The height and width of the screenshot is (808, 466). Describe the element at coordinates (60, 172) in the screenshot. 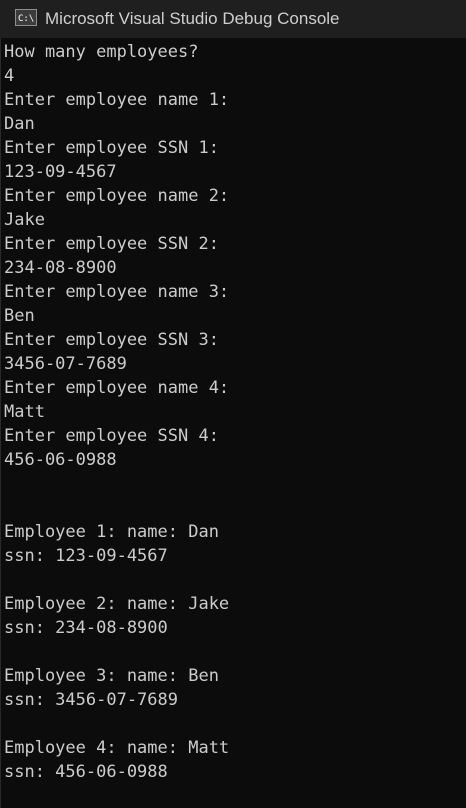

I see `console-line: 123-09-4567` at that location.